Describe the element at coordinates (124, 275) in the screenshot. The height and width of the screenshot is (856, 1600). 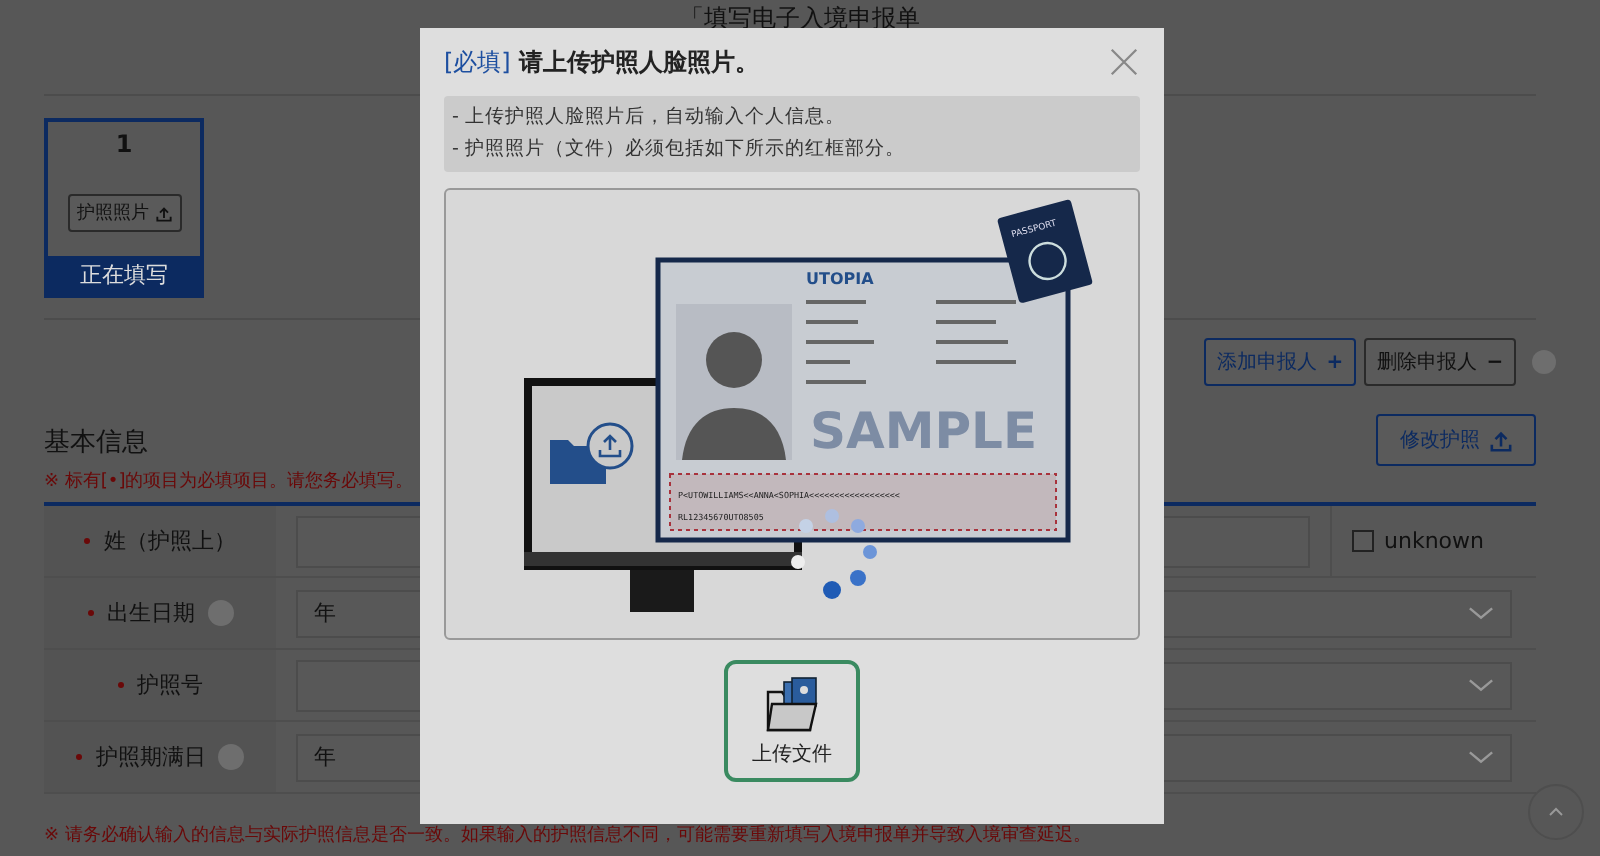
I see `applicant-status: 正在填写` at that location.